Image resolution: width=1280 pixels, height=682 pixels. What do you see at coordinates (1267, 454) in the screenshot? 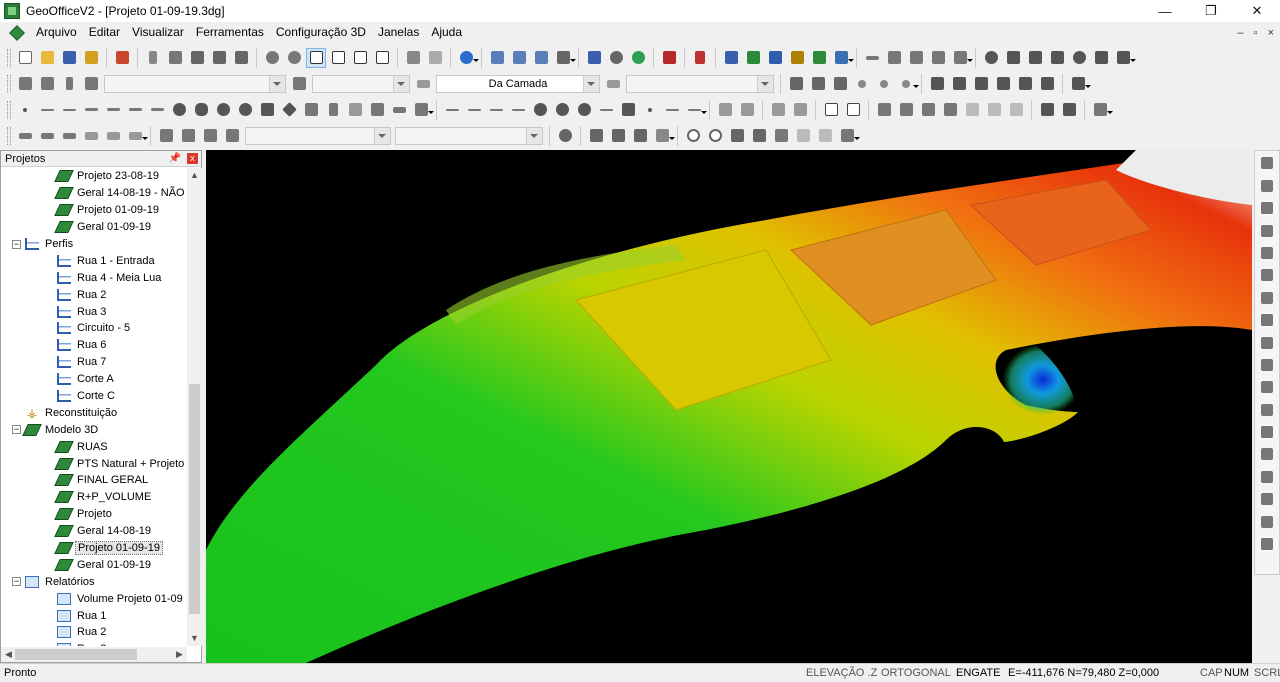
I see `join-icon` at bounding box center [1267, 454].